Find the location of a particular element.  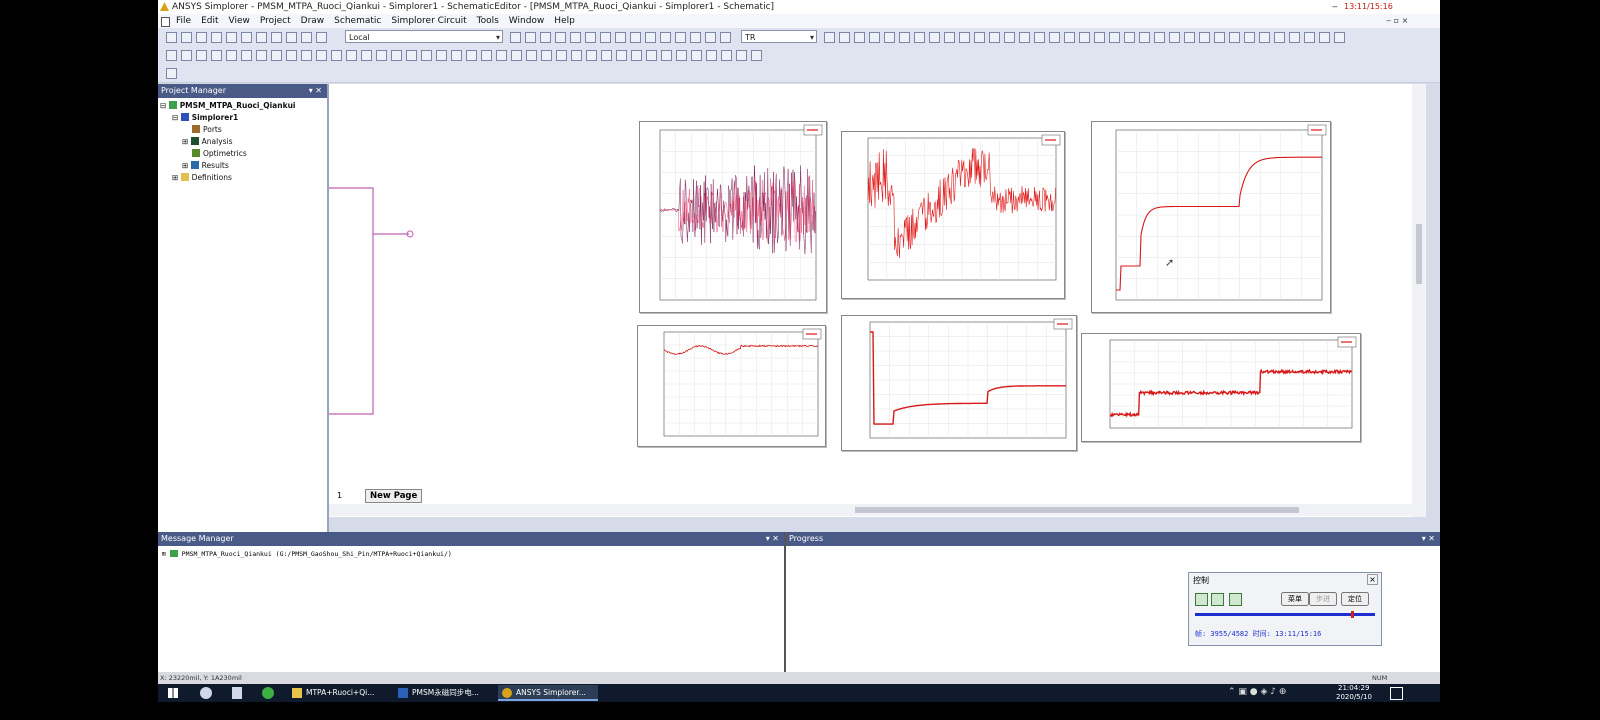

mdi-controls: ‒ ▫ × is located at coordinates (1397, 21).